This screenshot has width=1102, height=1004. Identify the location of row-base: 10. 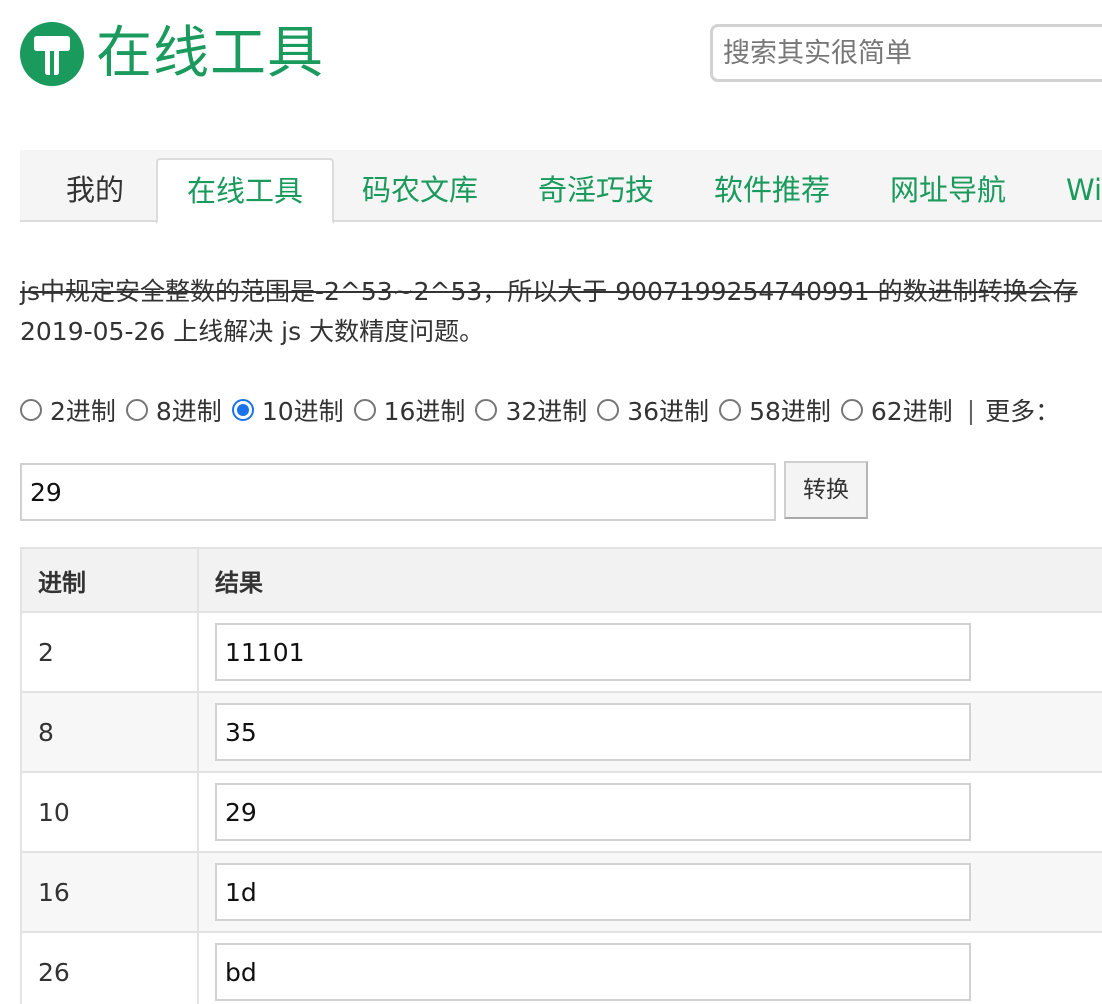
(109, 812).